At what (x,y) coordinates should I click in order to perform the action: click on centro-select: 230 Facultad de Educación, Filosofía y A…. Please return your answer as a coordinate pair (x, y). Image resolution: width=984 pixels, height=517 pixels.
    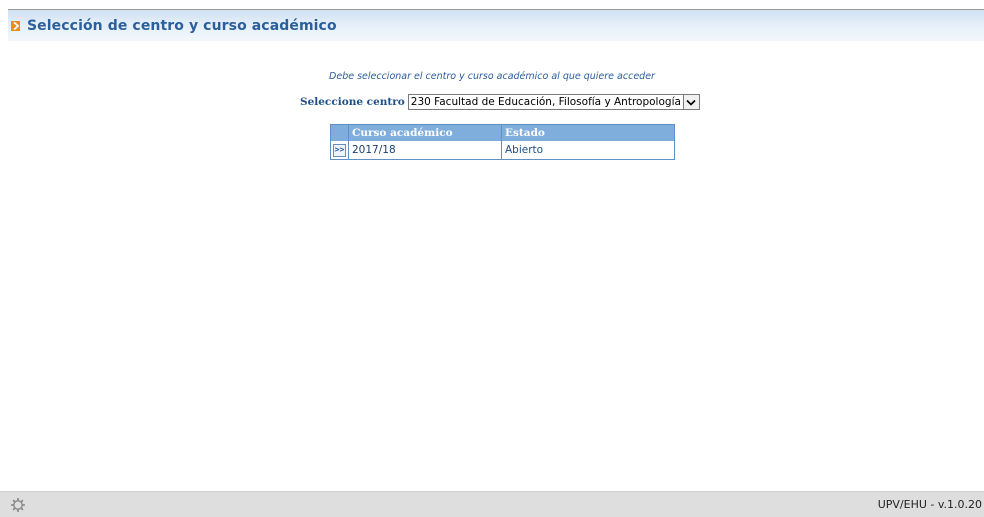
    Looking at the image, I should click on (553, 102).